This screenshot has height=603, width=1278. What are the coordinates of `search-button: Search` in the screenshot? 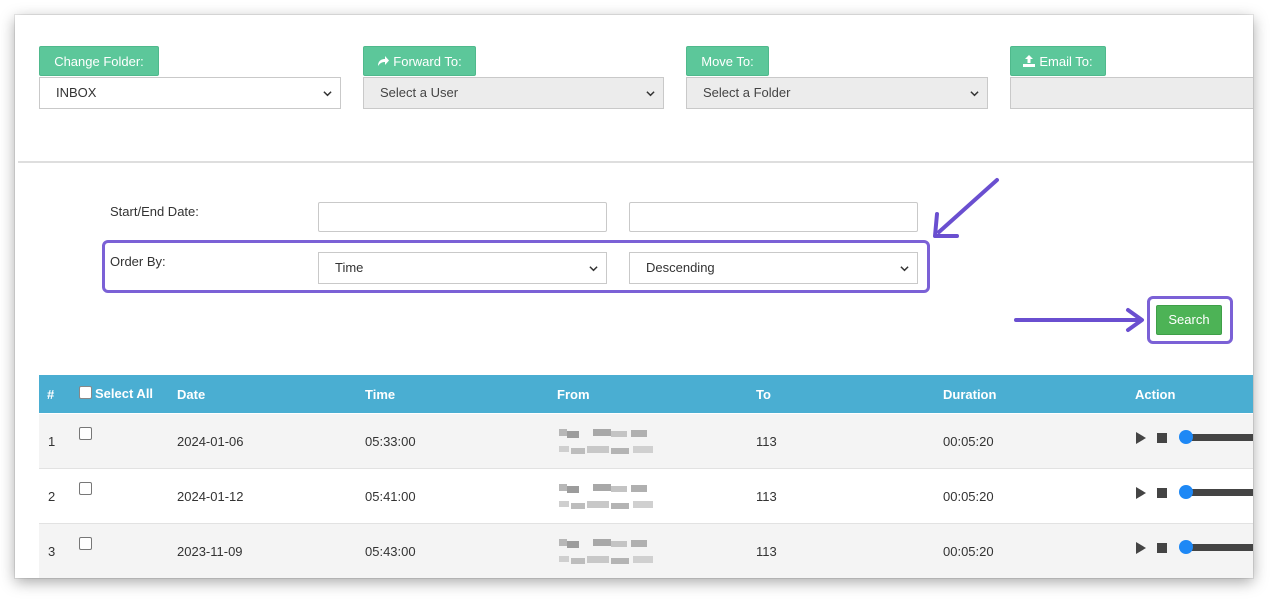 It's located at (1189, 320).